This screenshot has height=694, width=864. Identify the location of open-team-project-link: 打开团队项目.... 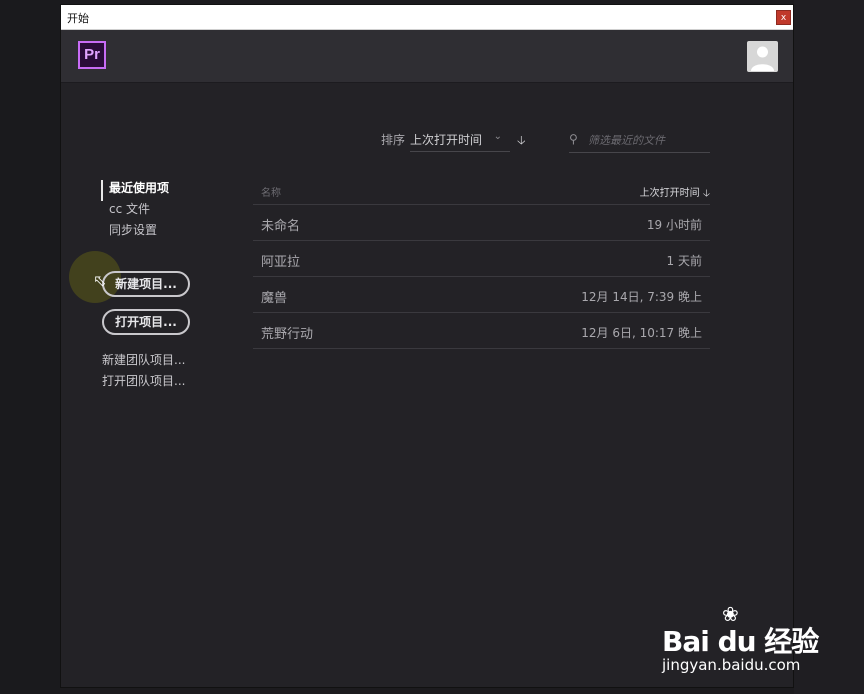
(143, 380).